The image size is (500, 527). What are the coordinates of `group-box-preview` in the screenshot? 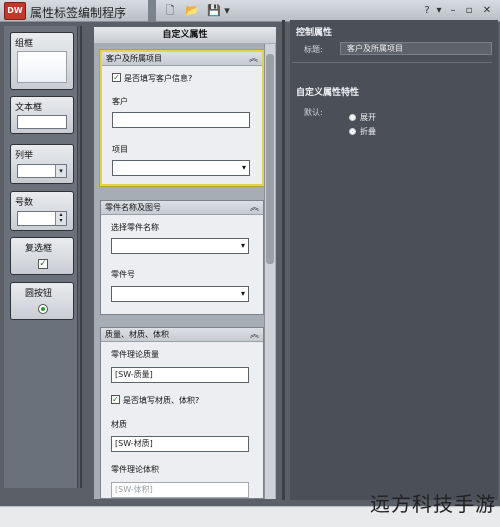 It's located at (42, 67).